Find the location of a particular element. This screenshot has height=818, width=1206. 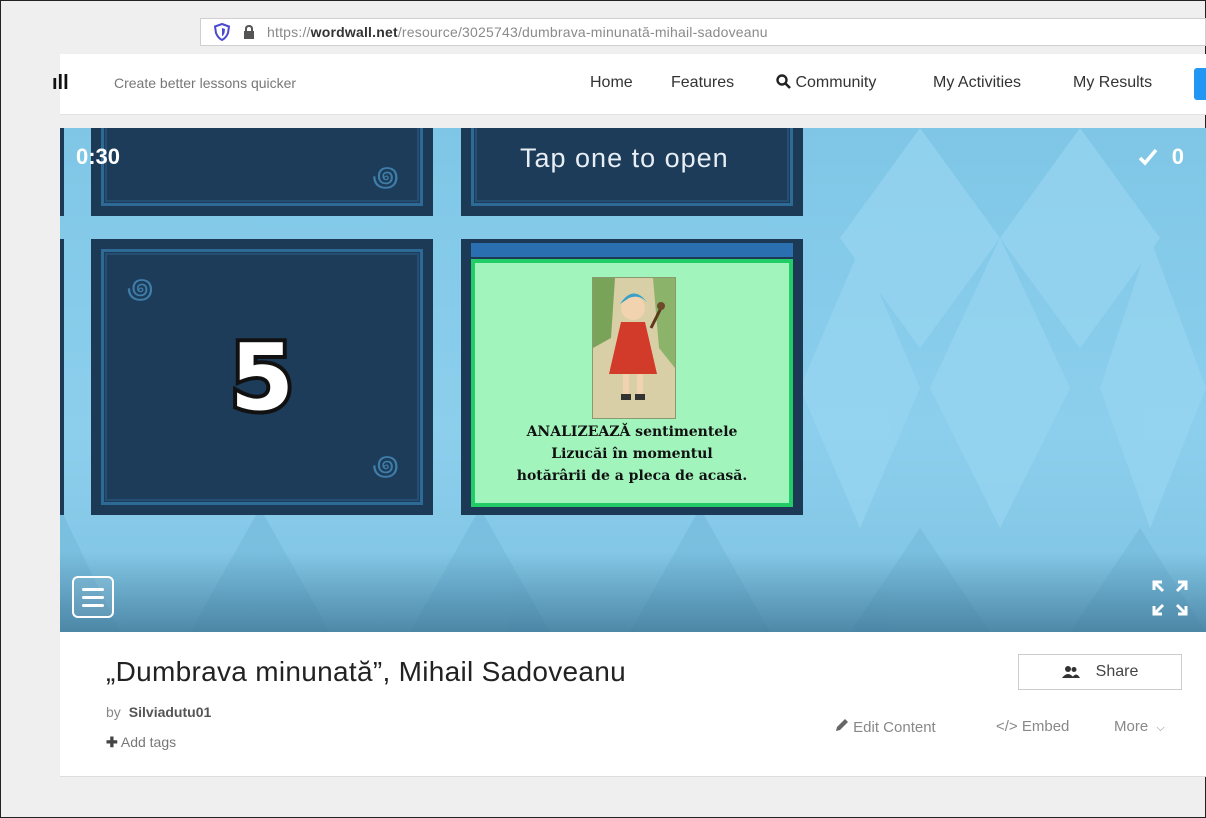

add-tags-label: Add tags is located at coordinates (148, 742).